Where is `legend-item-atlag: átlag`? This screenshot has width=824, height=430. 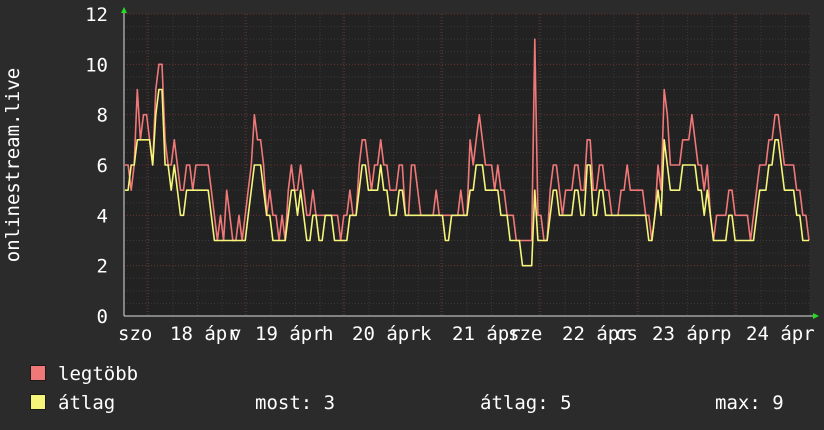 legend-item-atlag: átlag is located at coordinates (72, 403).